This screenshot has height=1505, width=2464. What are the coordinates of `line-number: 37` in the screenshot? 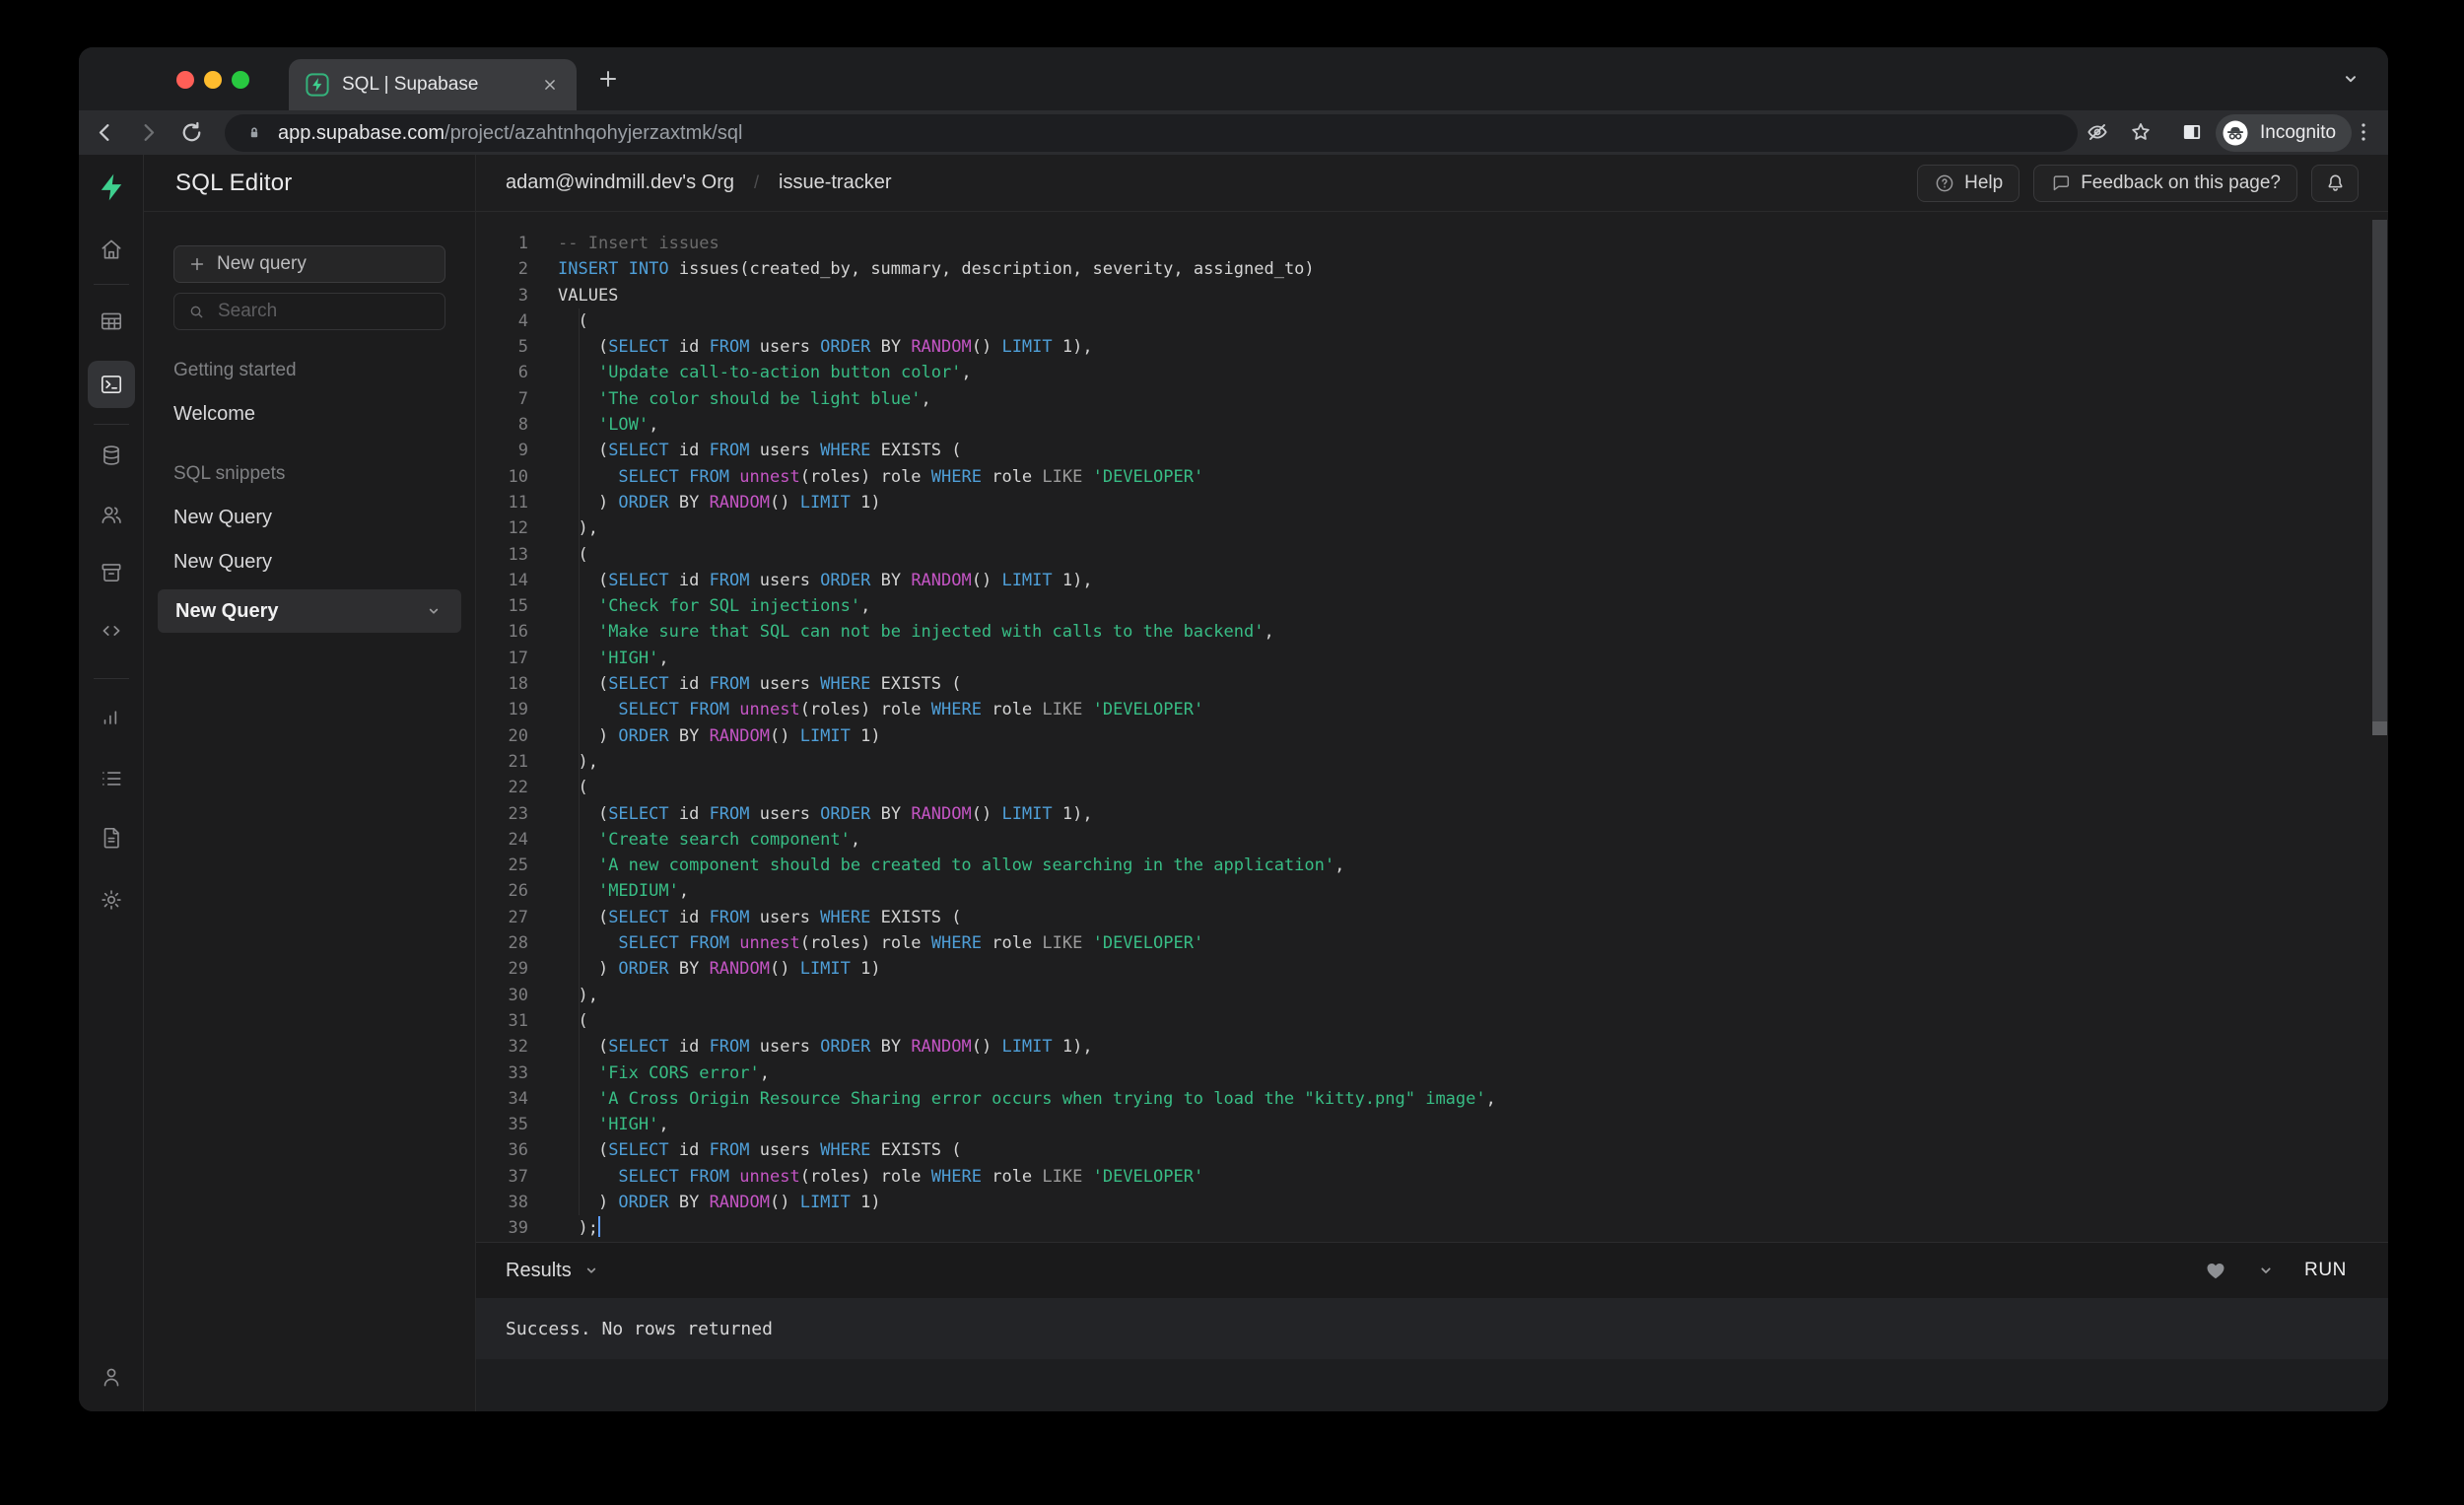 It's located at (518, 1176).